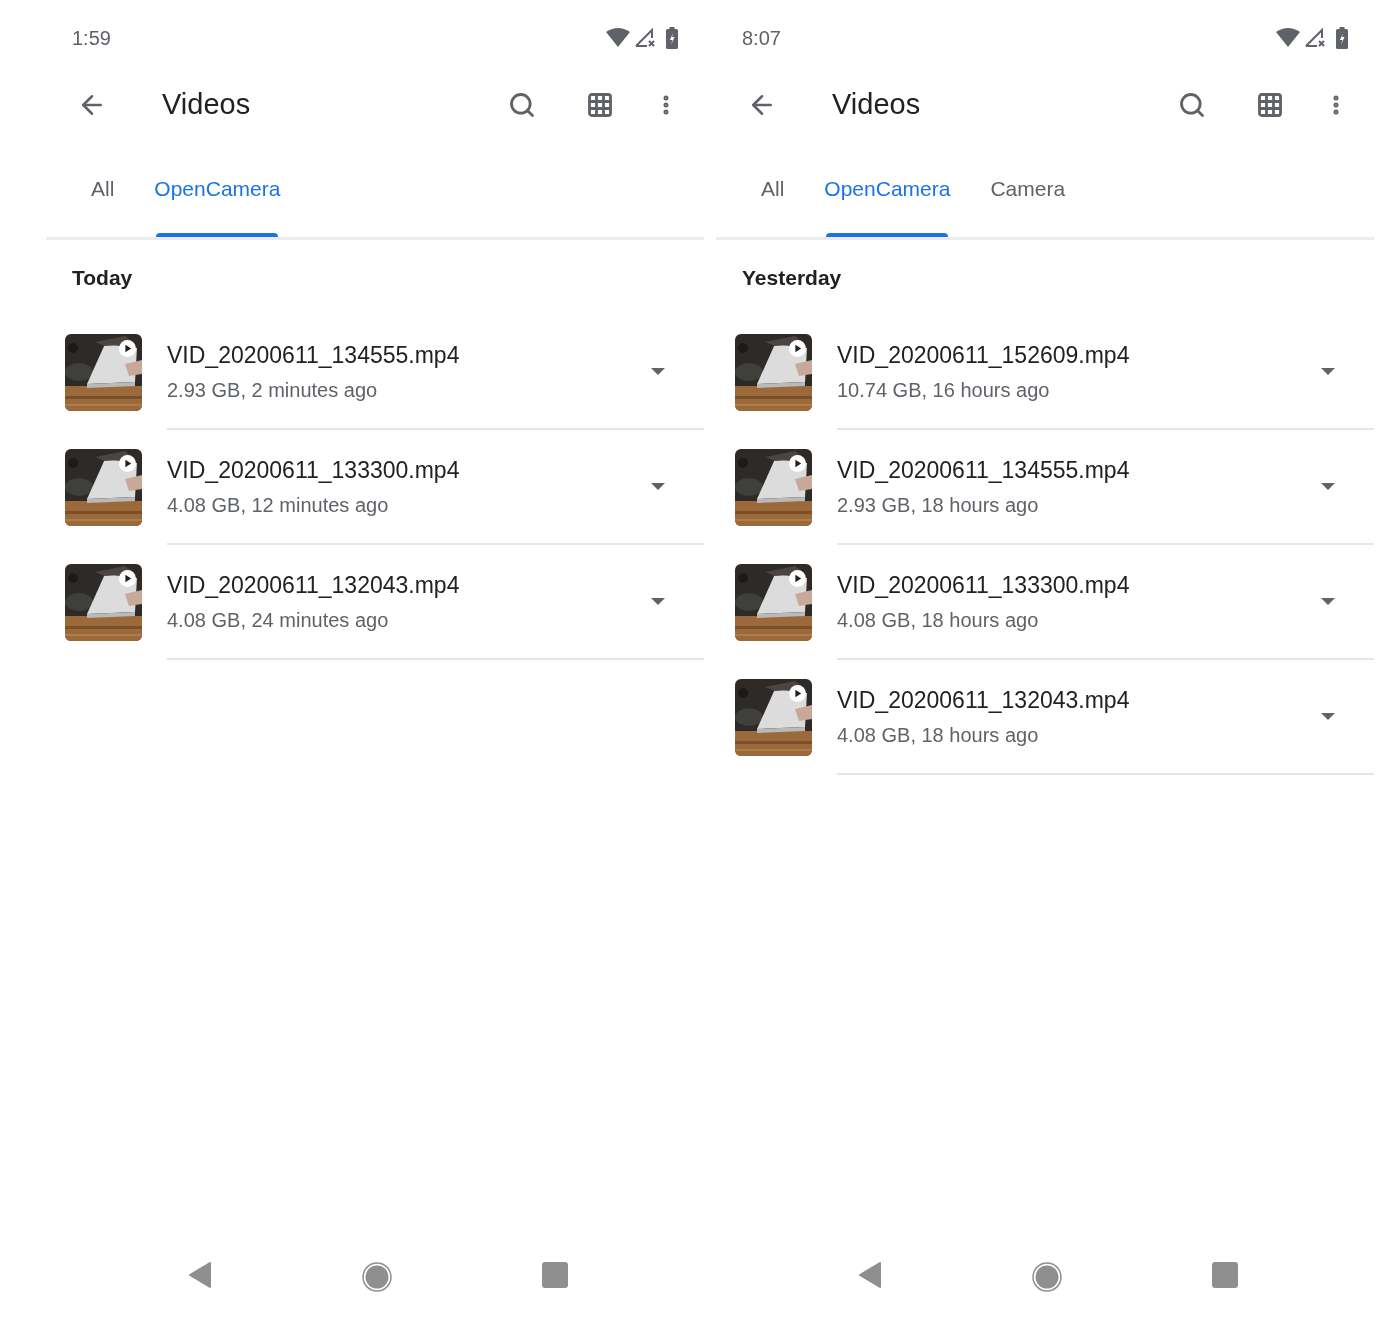 The image size is (1382, 1338). What do you see at coordinates (278, 620) in the screenshot?
I see `video-details: 4.08 GB, 24 minutes ago` at bounding box center [278, 620].